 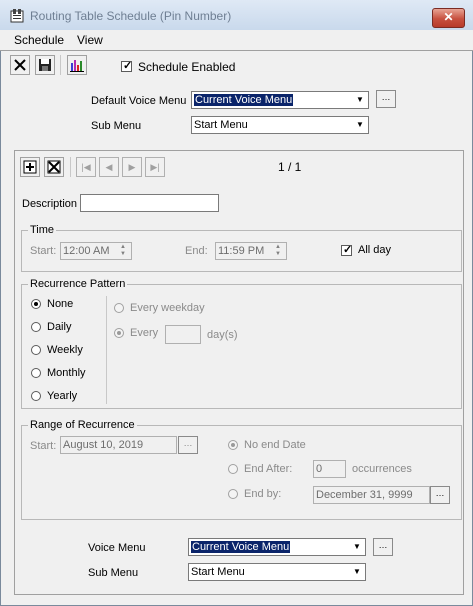 What do you see at coordinates (131, 16) in the screenshot?
I see `window-title: Routing Table Schedule (Pin Number)` at bounding box center [131, 16].